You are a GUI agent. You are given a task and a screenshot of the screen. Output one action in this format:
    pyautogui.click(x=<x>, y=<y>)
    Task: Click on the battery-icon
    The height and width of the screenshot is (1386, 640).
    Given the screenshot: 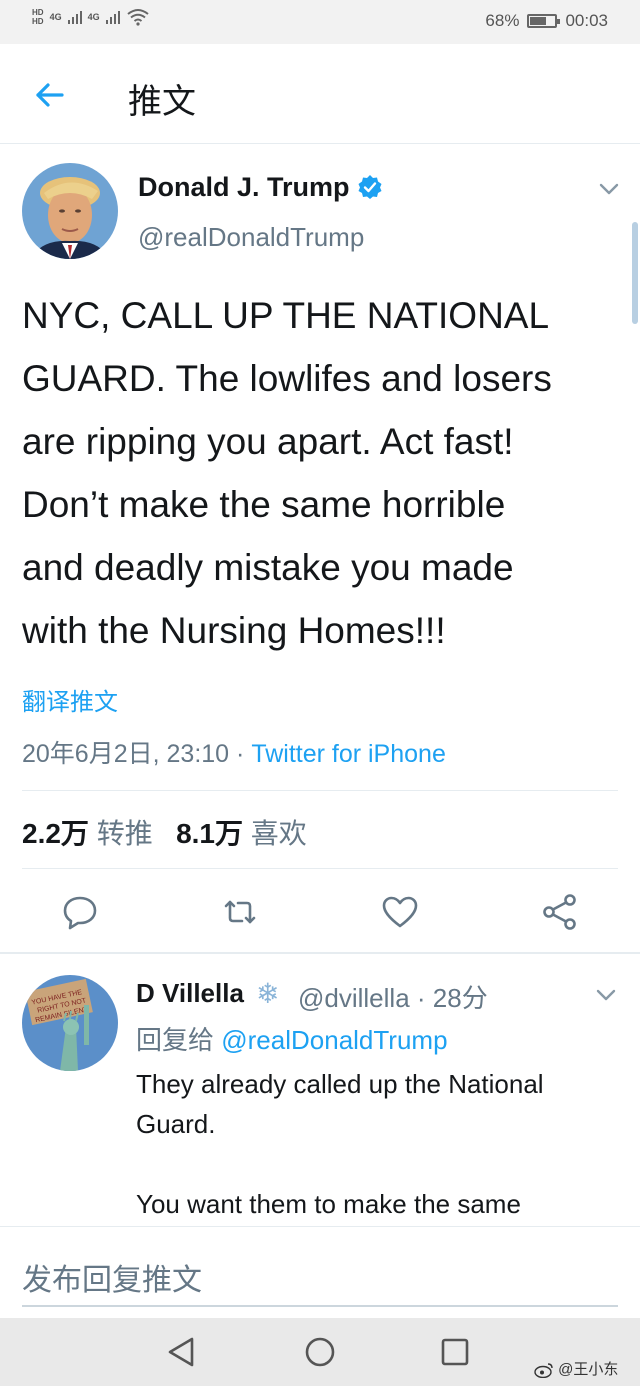 What is the action you would take?
    pyautogui.click(x=544, y=21)
    